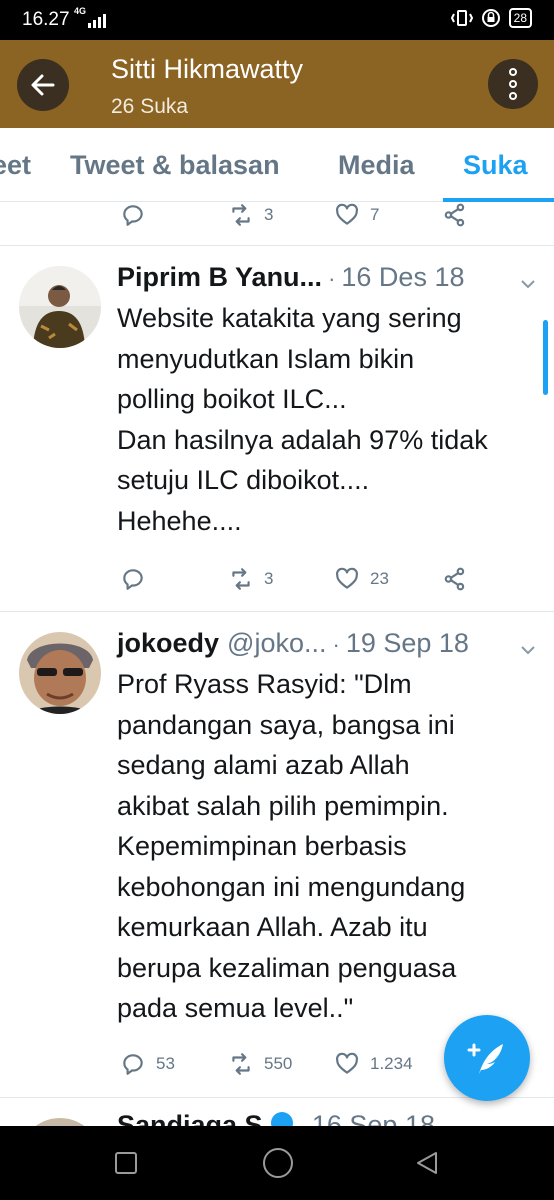  I want to click on tweet-text-line: Website katakita yang sering, so click(289, 318).